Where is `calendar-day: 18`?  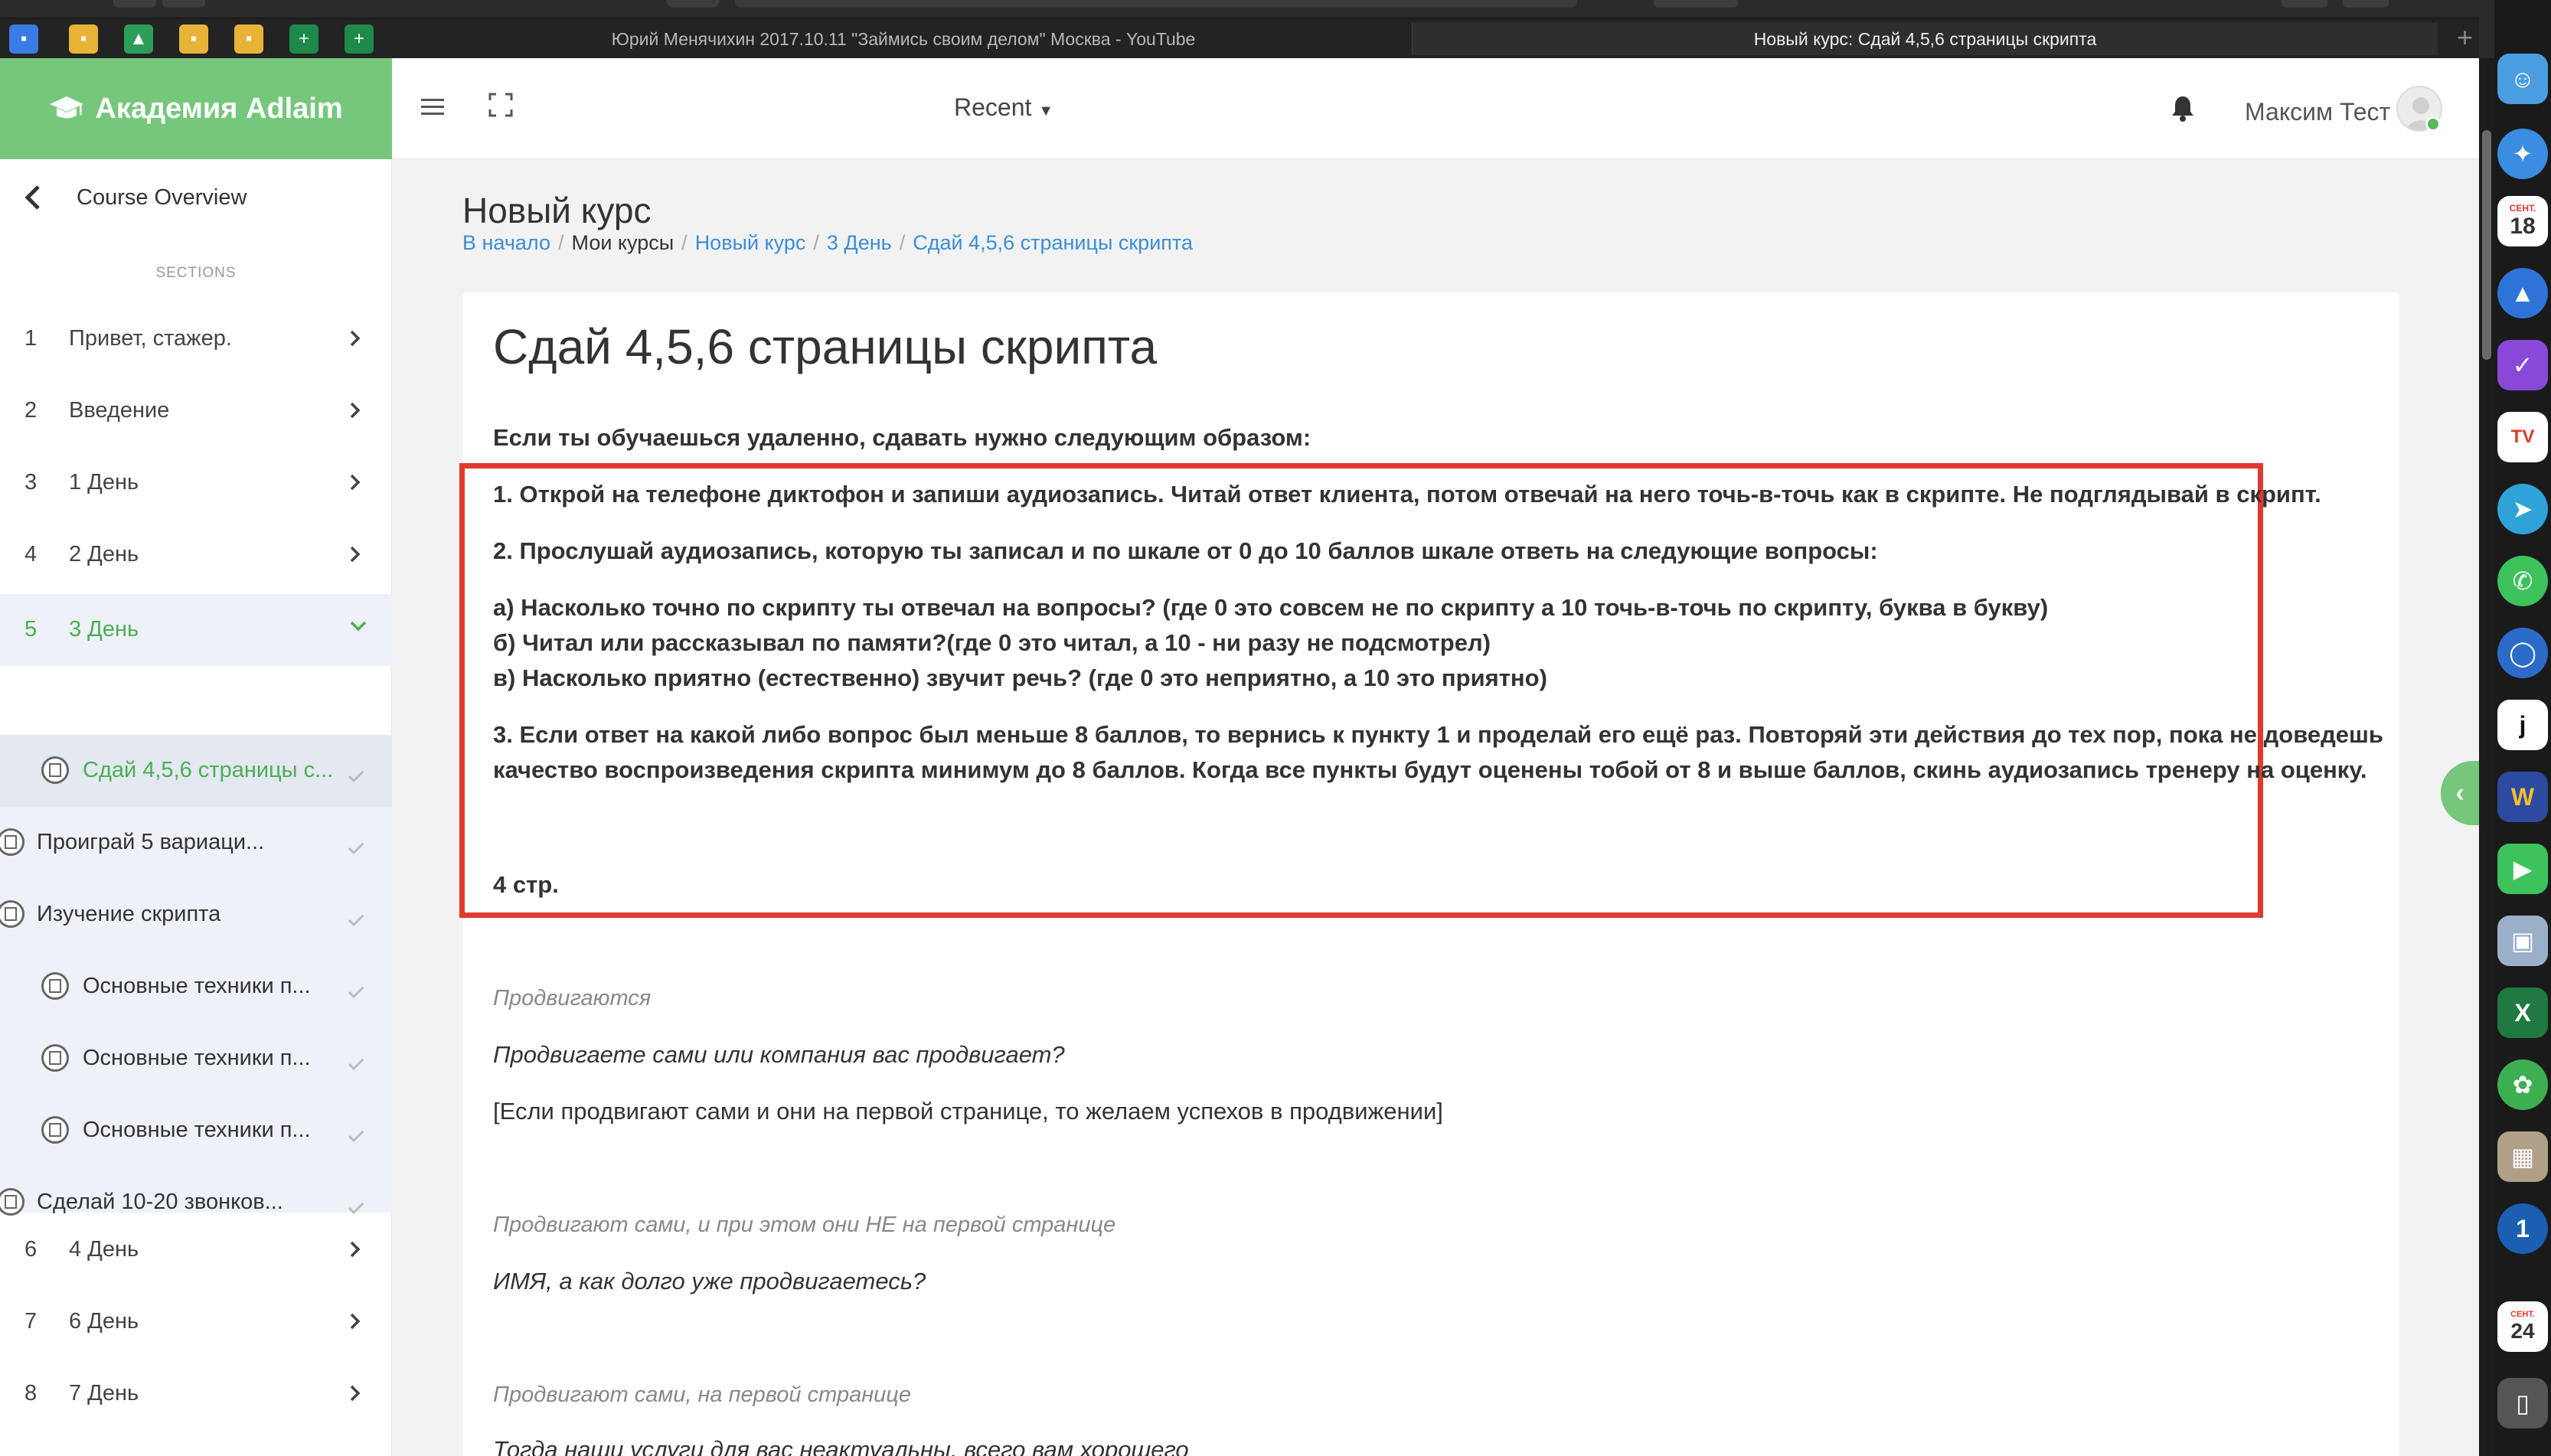 calendar-day: 18 is located at coordinates (2523, 227).